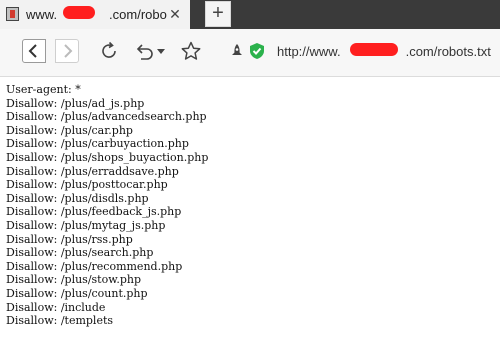 Image resolution: width=500 pixels, height=340 pixels. I want to click on robots-line: Disallow: /plus/search.php, so click(80, 253).